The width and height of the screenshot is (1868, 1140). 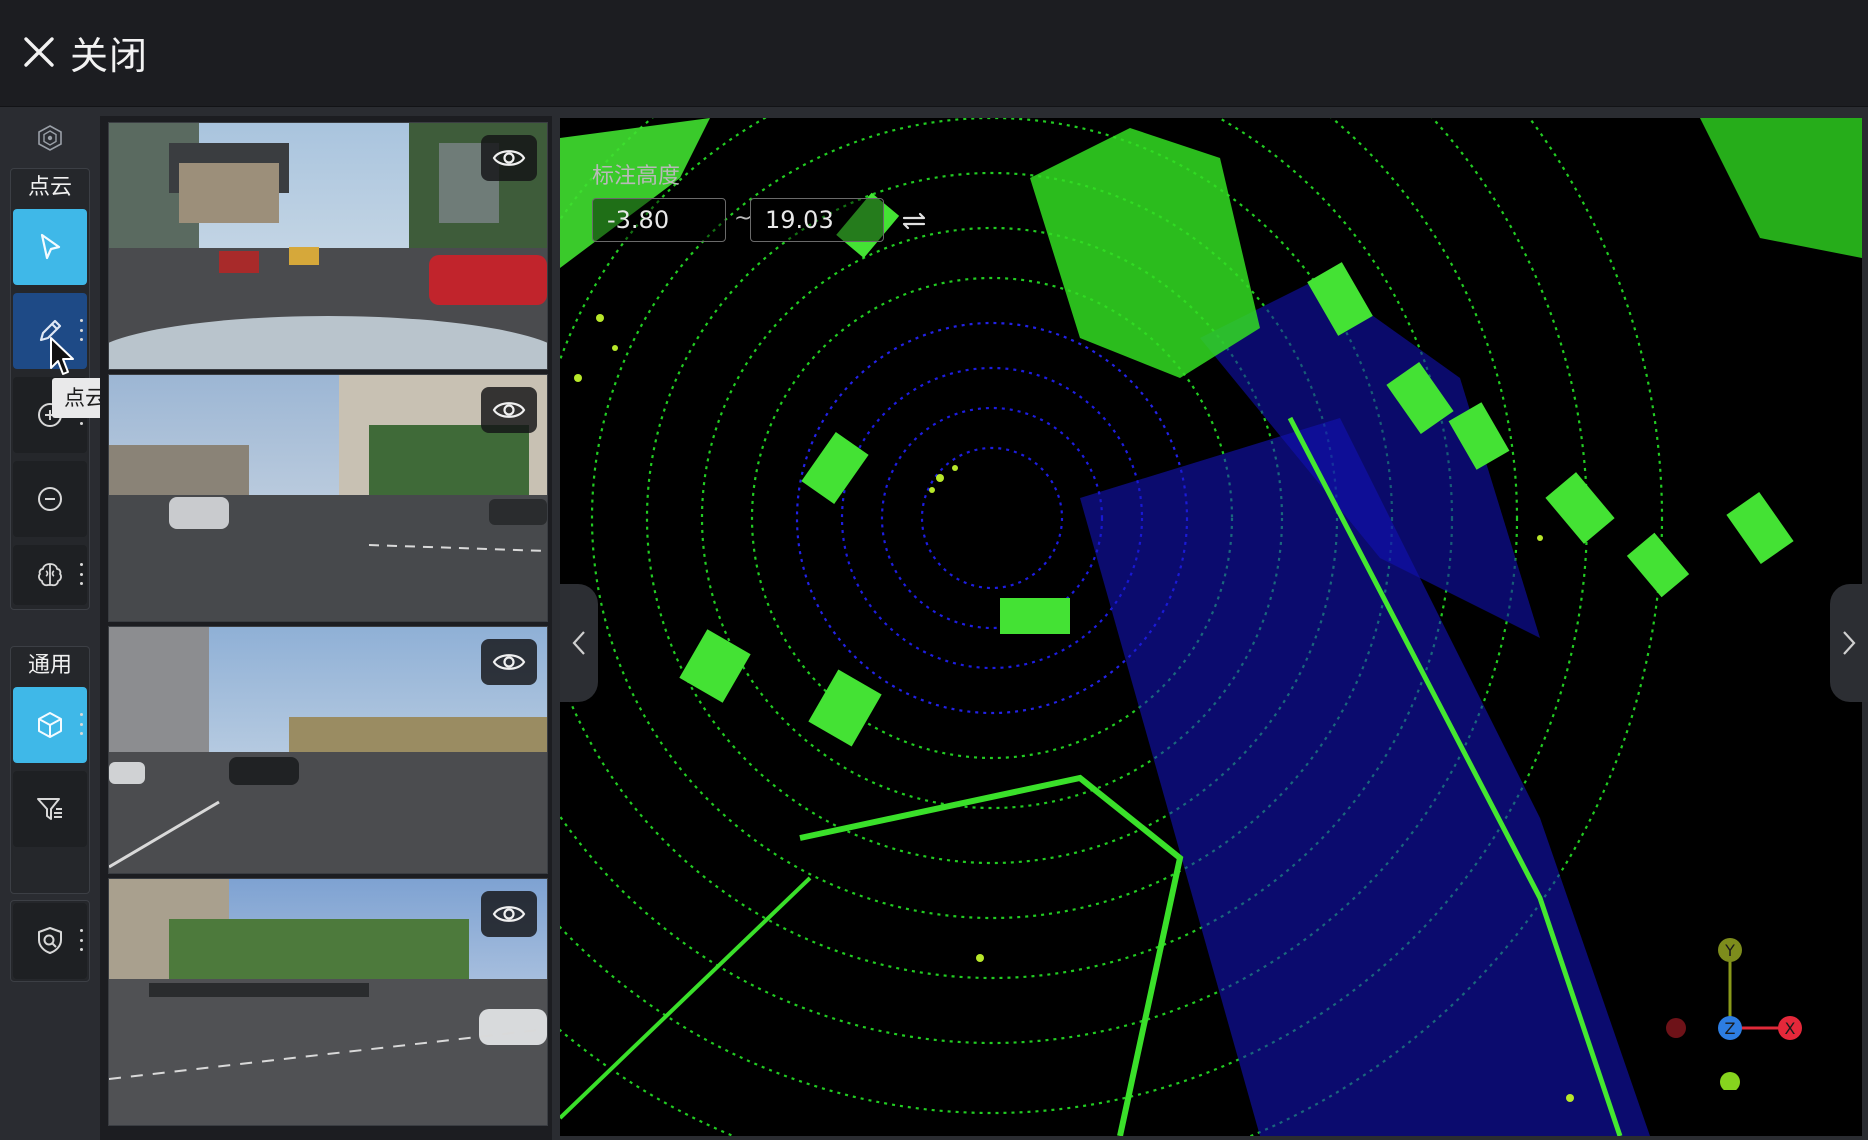 I want to click on swap-range-icon, so click(x=914, y=221).